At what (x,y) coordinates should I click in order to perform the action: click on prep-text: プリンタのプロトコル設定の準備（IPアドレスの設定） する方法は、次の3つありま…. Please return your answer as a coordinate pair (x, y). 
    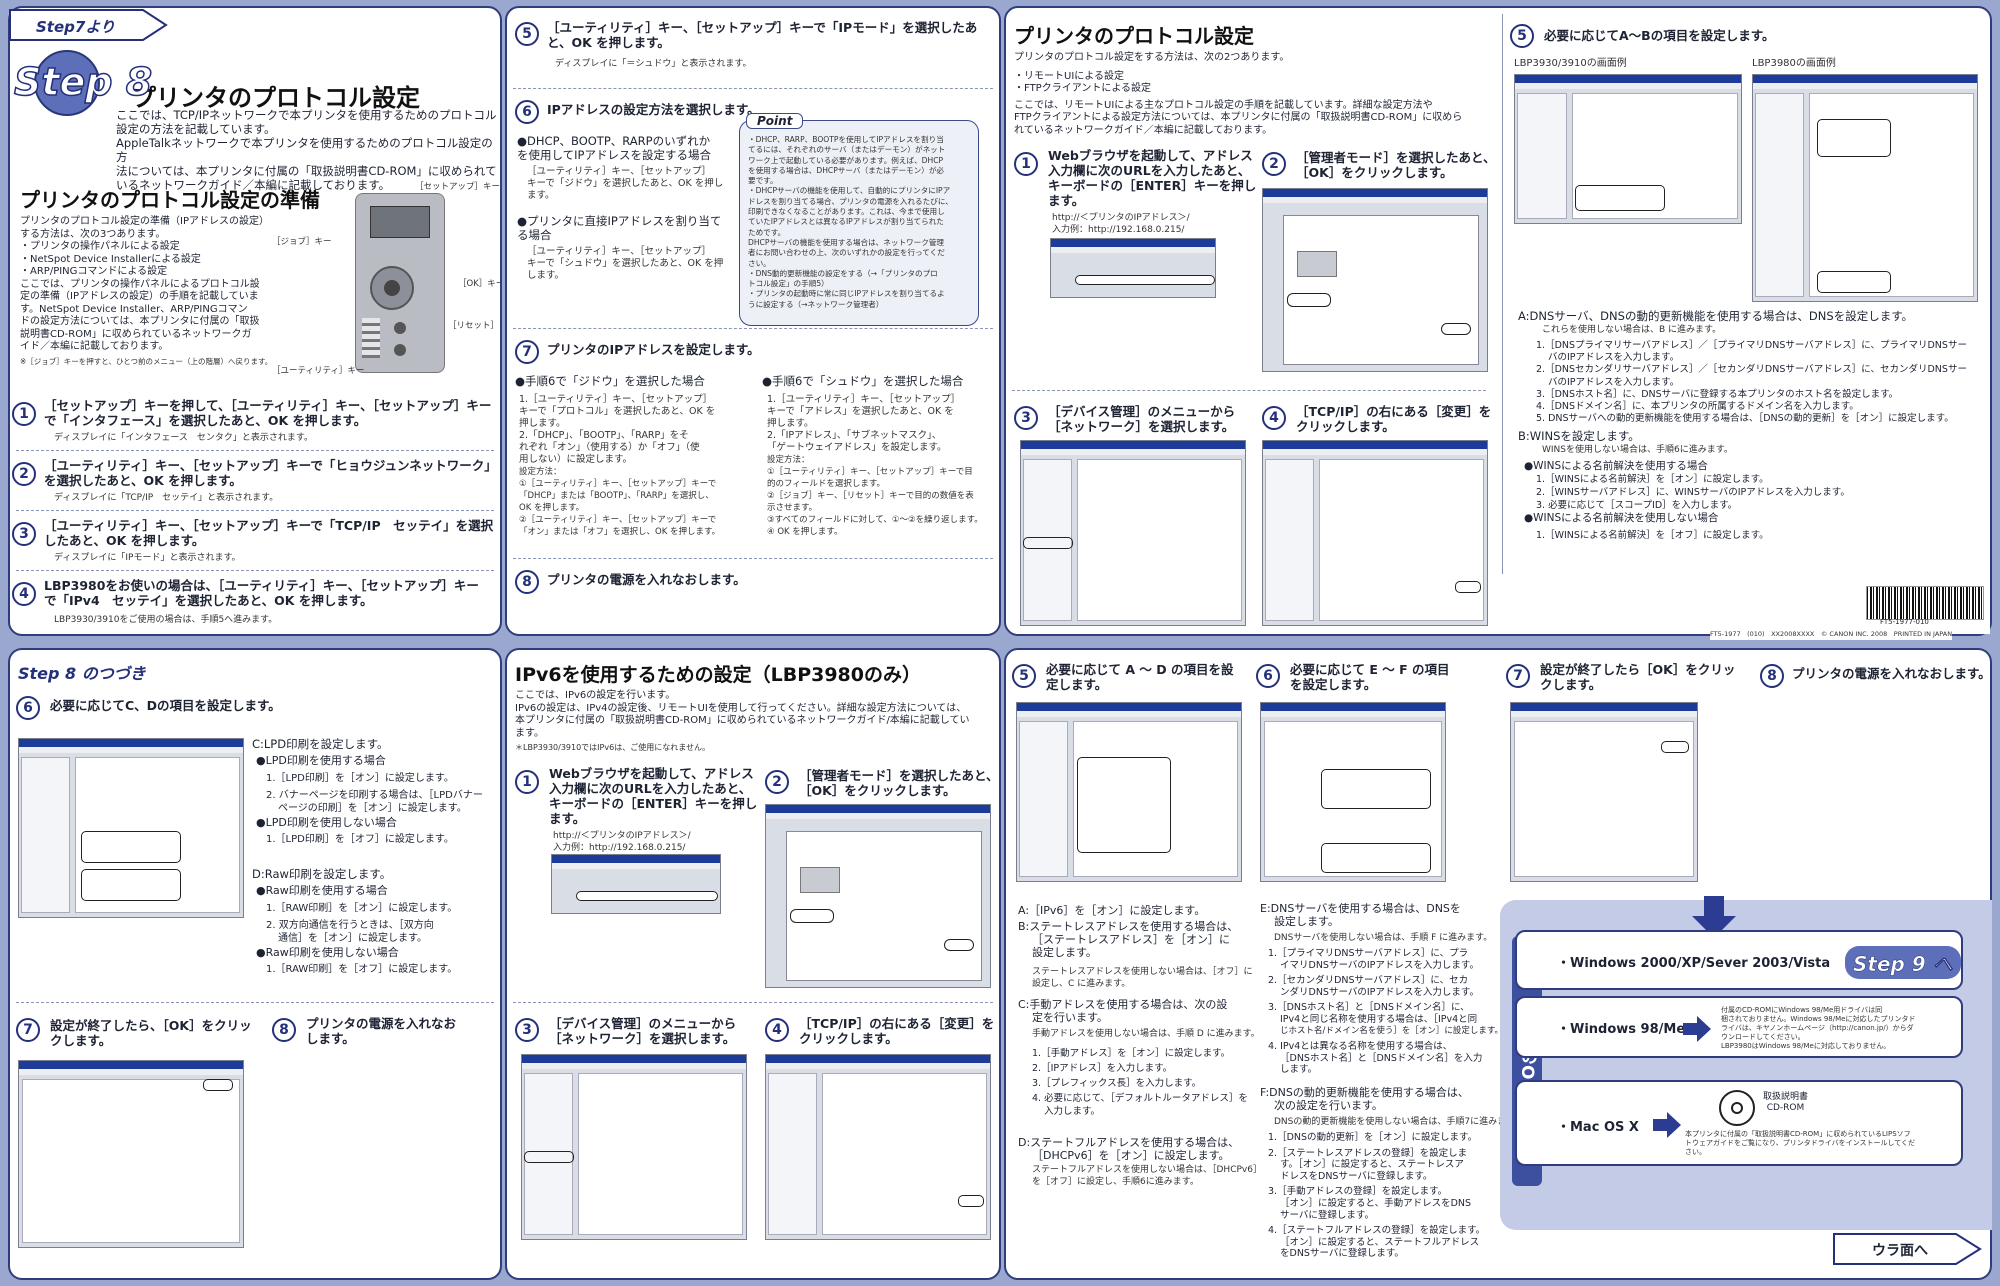
    Looking at the image, I should click on (144, 285).